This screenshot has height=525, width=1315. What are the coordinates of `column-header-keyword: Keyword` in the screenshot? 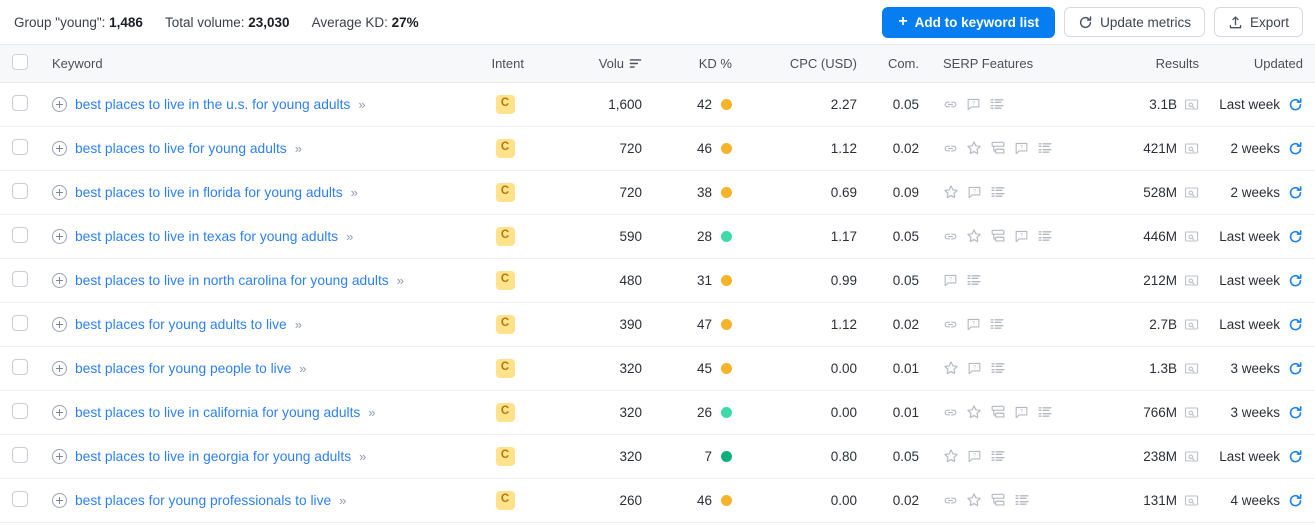 It's located at (257, 64).